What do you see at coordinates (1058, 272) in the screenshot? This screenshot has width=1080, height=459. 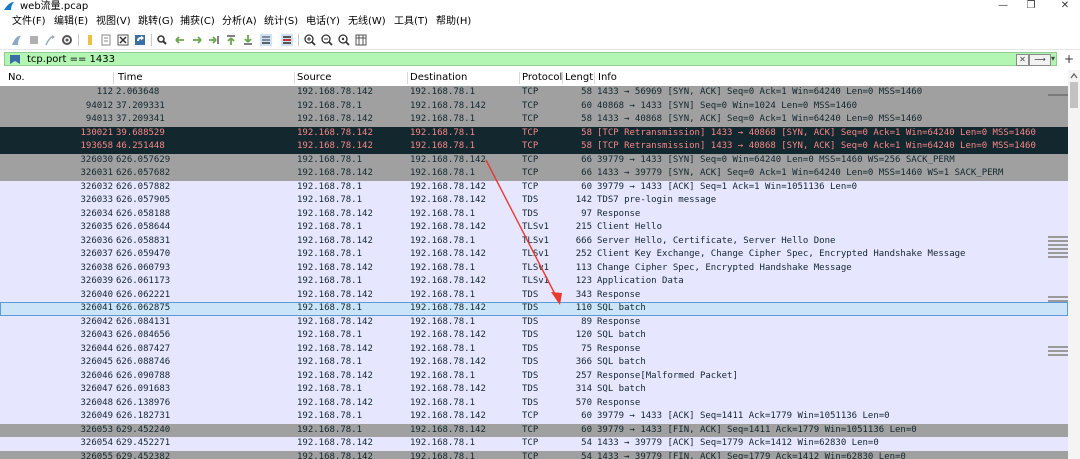 I see `packet-minimap` at bounding box center [1058, 272].